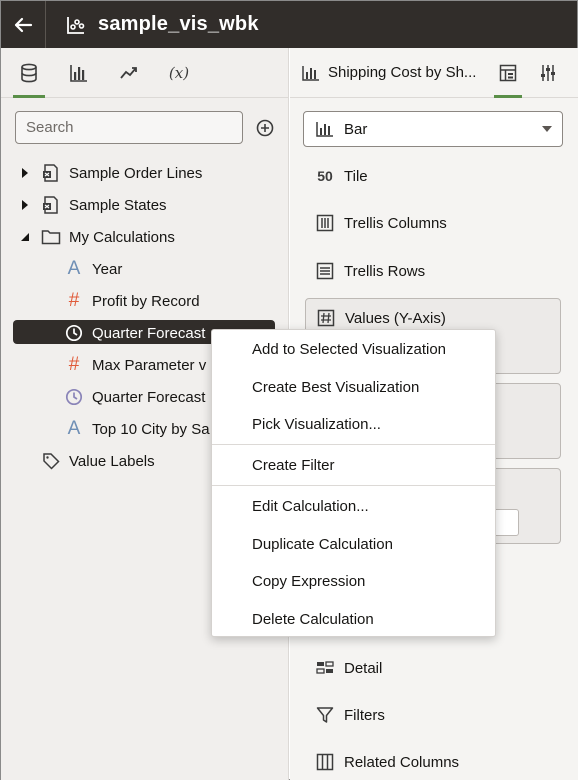 The image size is (578, 780). Describe the element at coordinates (129, 127) in the screenshot. I see `search-input` at that location.